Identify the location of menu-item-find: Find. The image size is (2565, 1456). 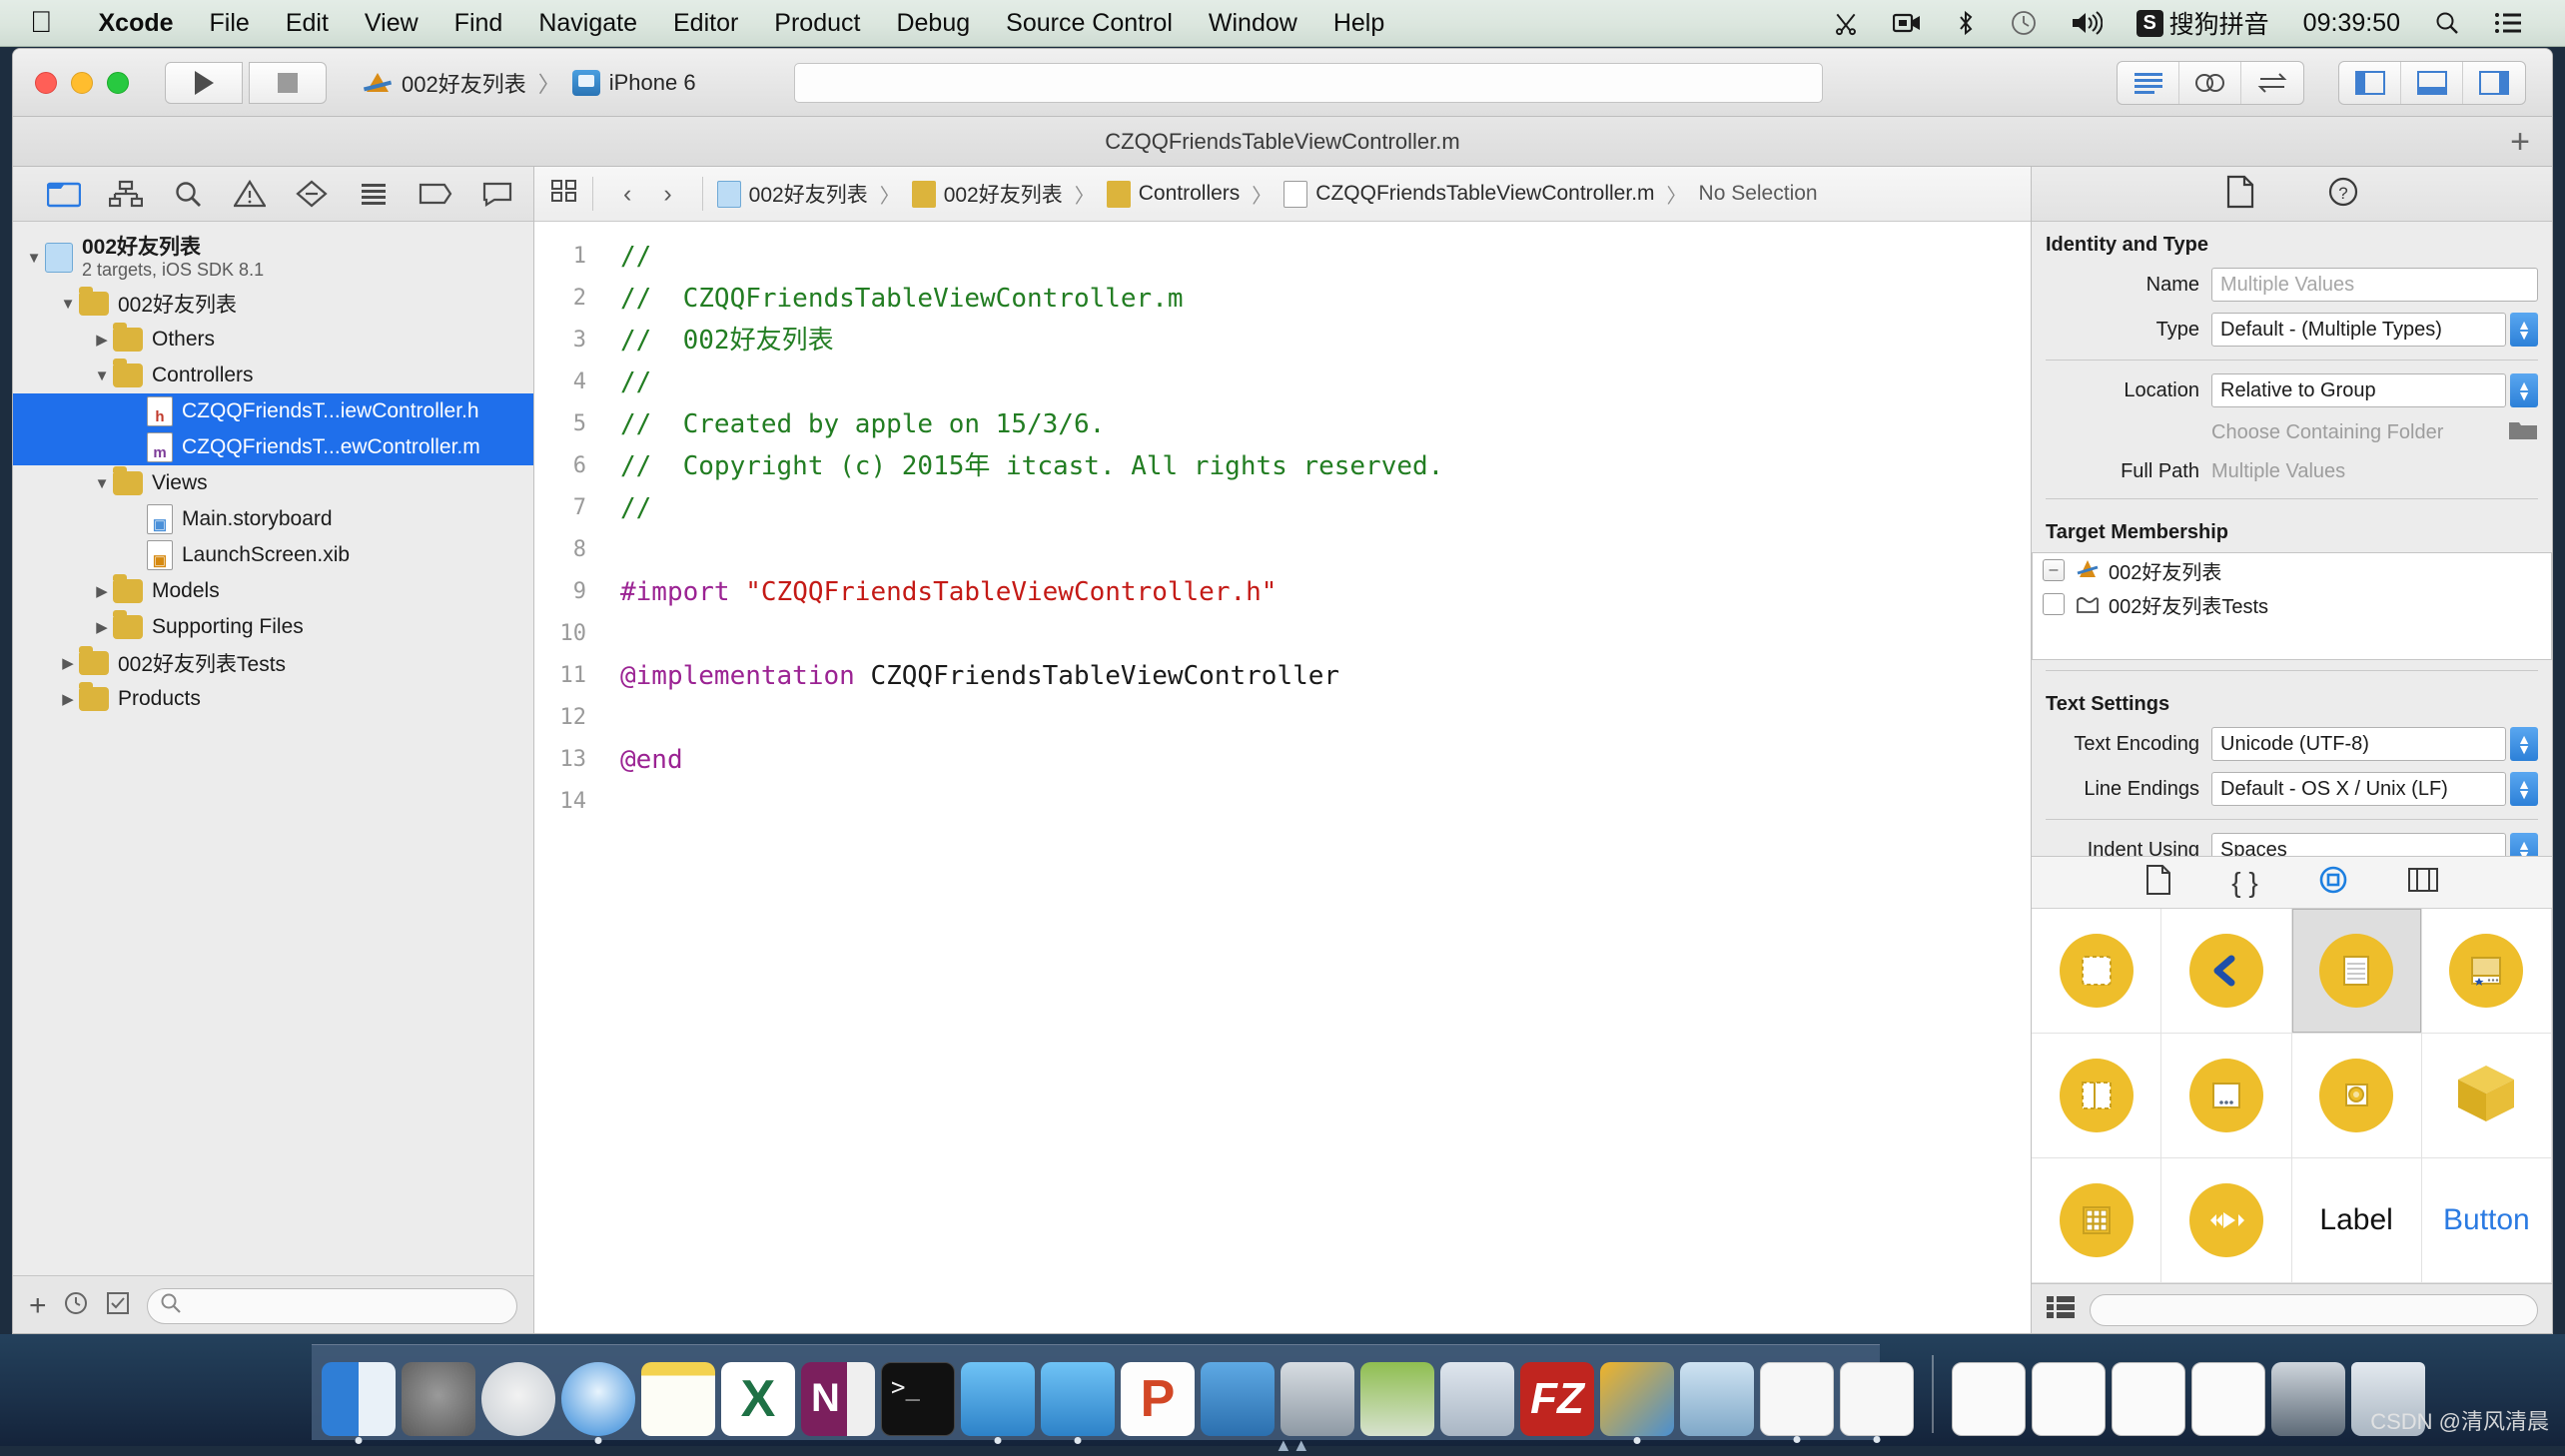
(479, 23).